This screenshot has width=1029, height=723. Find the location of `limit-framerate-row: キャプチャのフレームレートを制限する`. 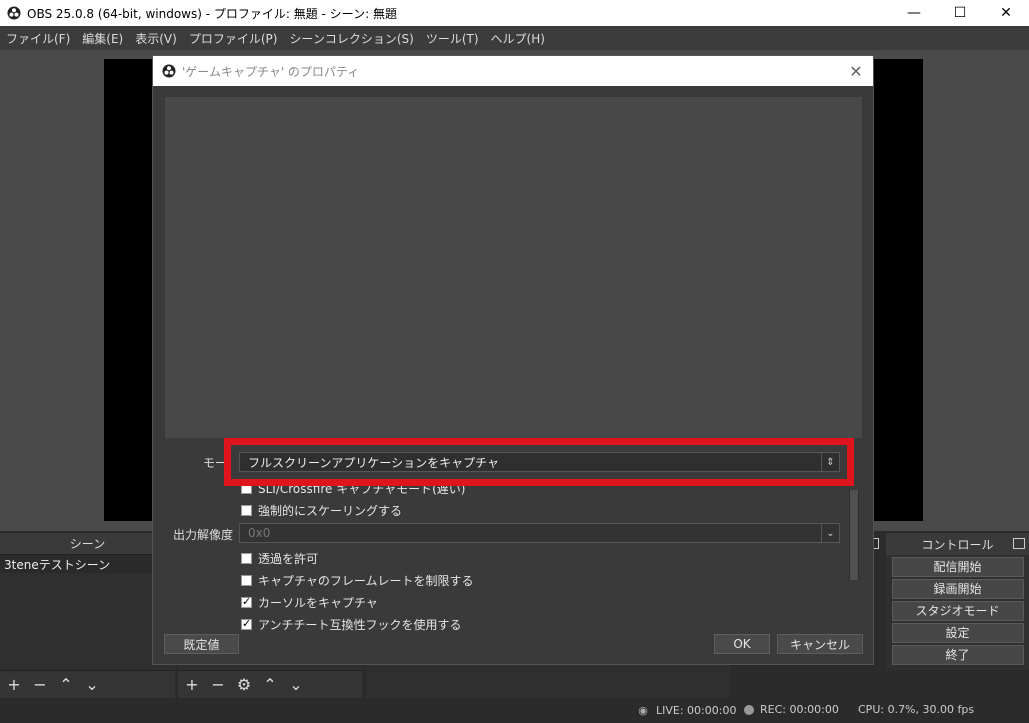

limit-framerate-row: キャプチャのフレームレートを制限する is located at coordinates (357, 580).